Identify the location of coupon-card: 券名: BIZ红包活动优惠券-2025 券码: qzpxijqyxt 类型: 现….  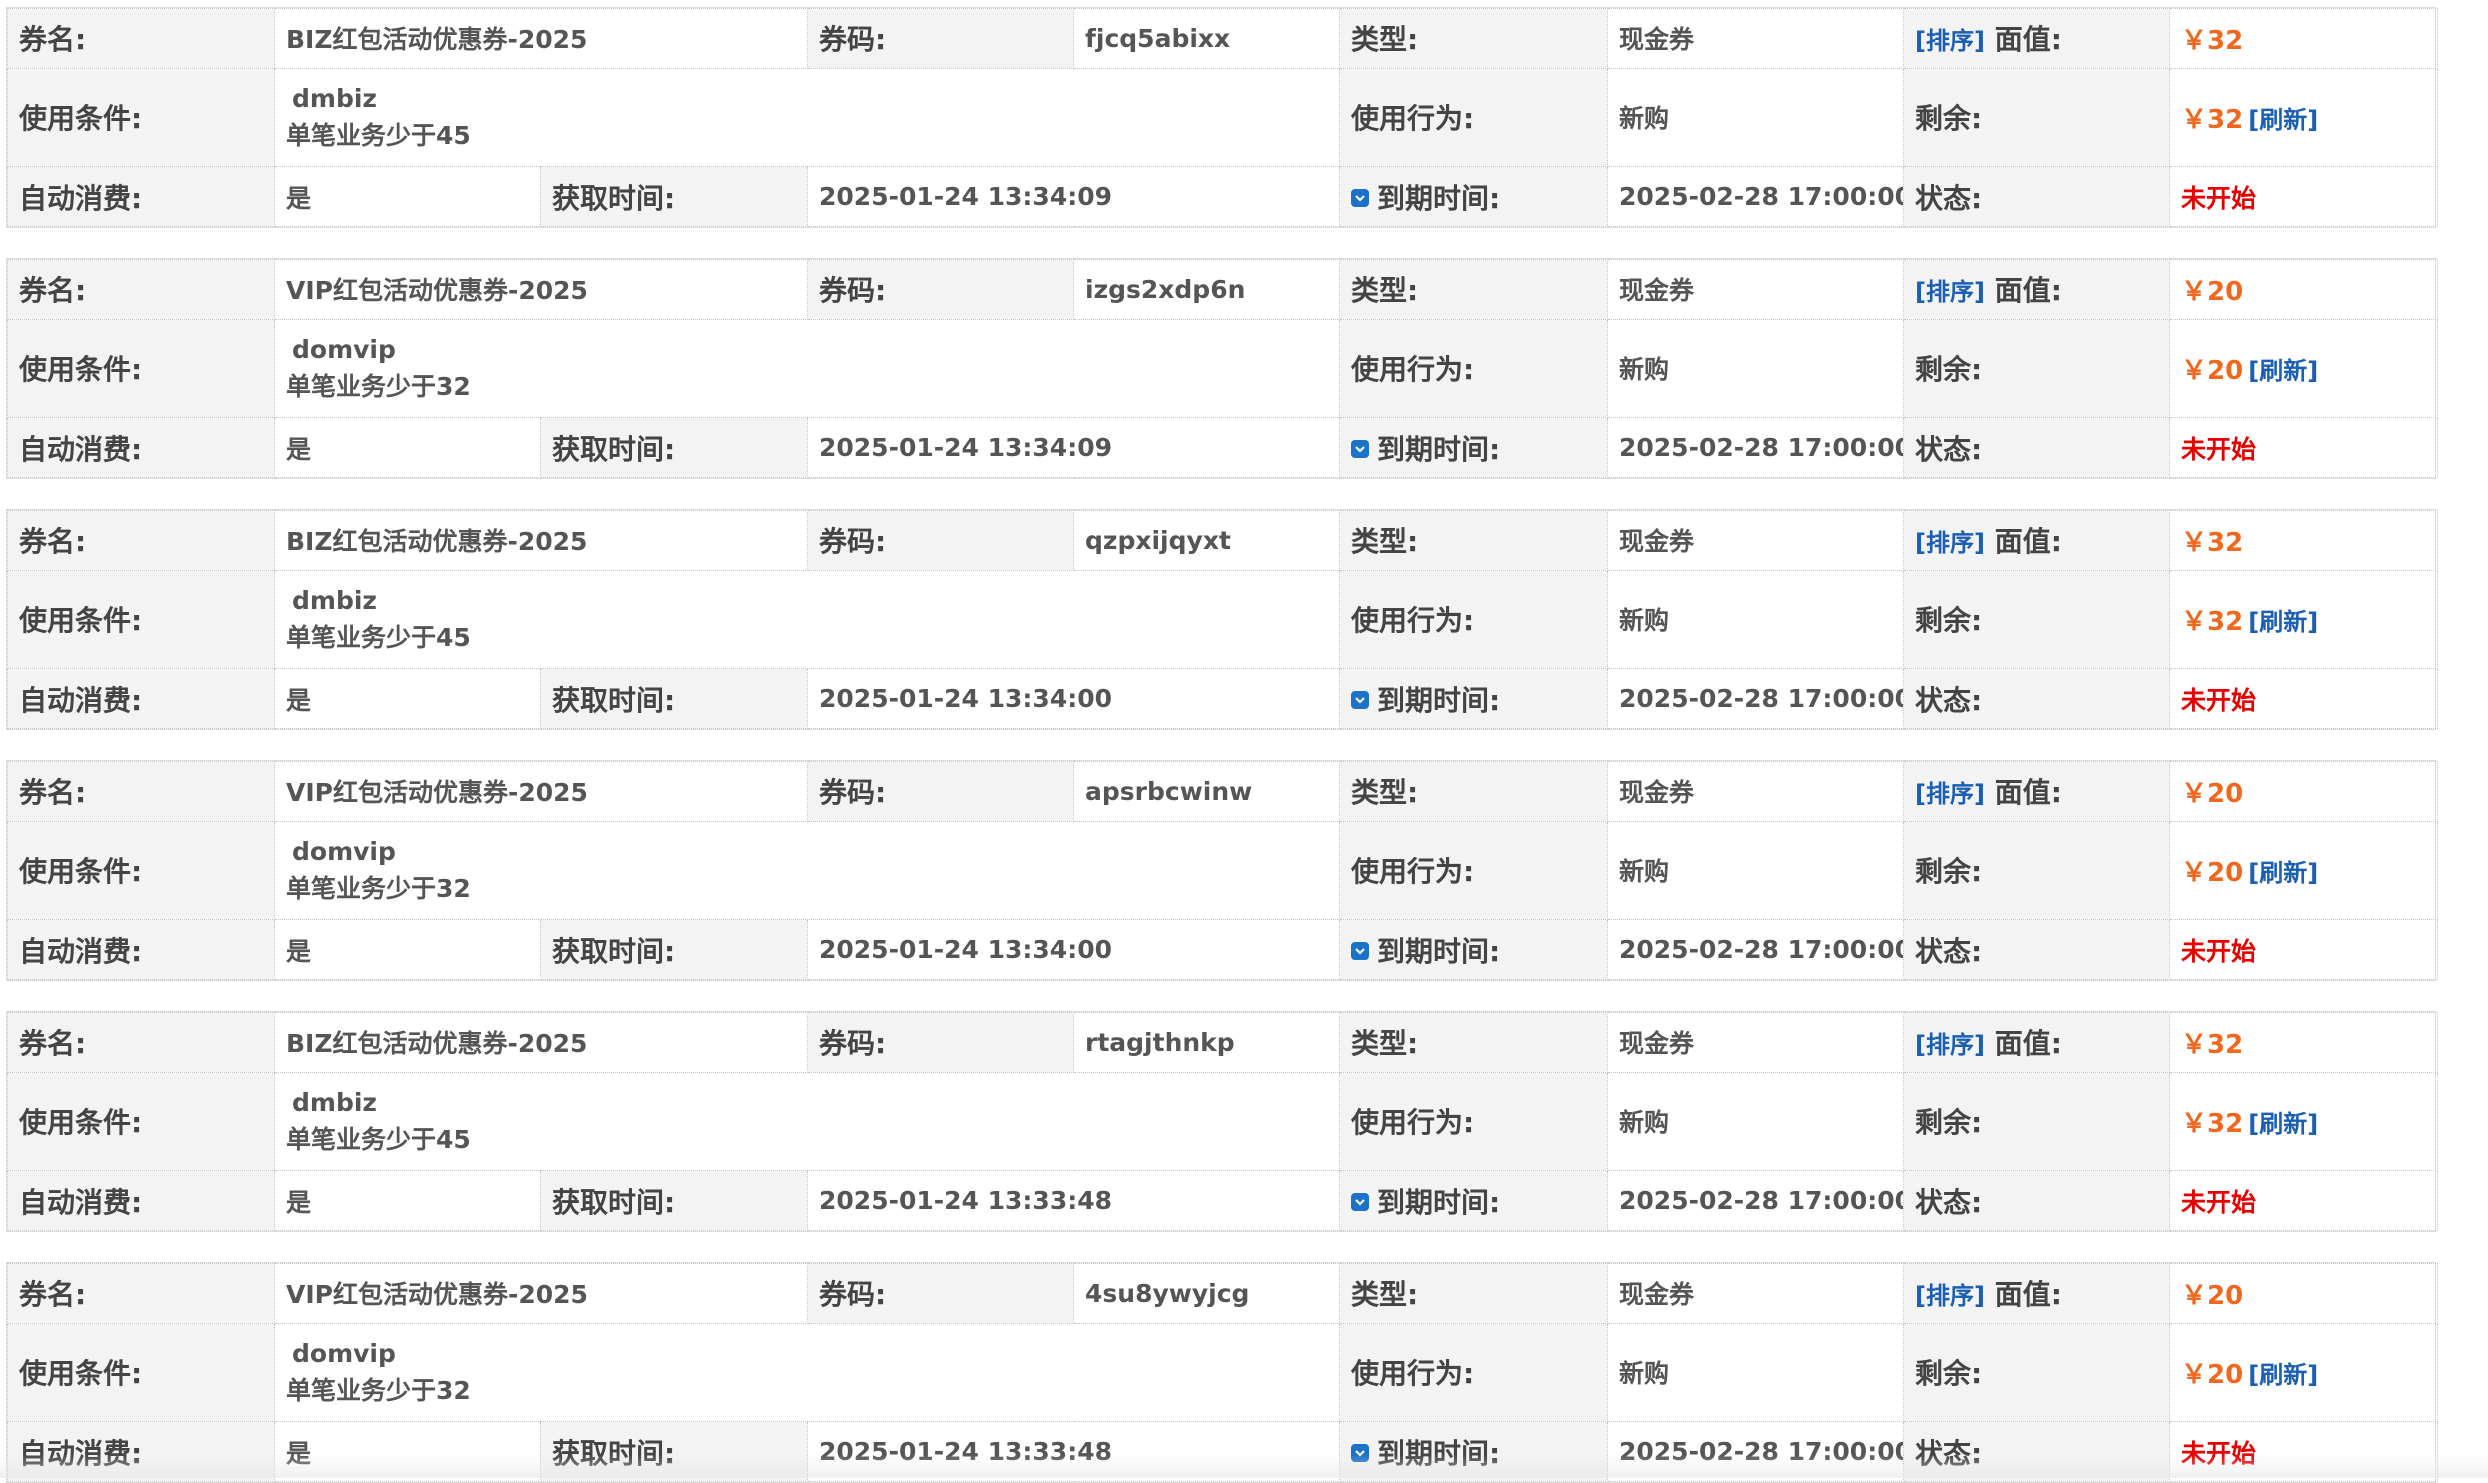
(1222, 619).